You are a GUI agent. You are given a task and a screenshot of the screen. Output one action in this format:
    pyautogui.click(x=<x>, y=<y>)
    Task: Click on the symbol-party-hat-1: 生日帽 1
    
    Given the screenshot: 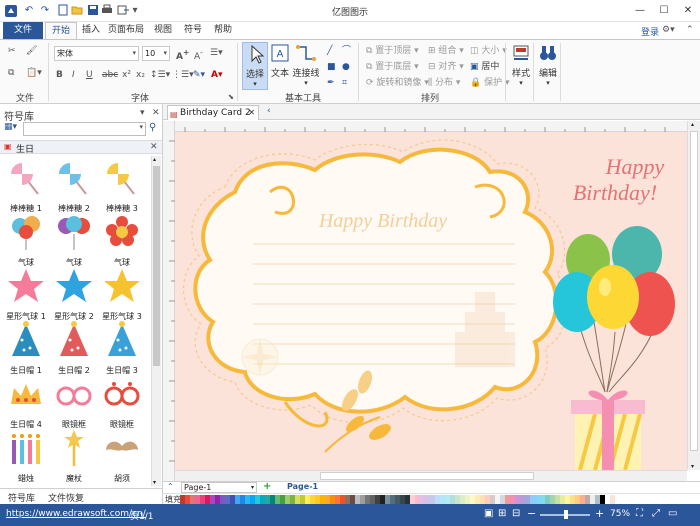 What is the action you would take?
    pyautogui.click(x=26, y=348)
    